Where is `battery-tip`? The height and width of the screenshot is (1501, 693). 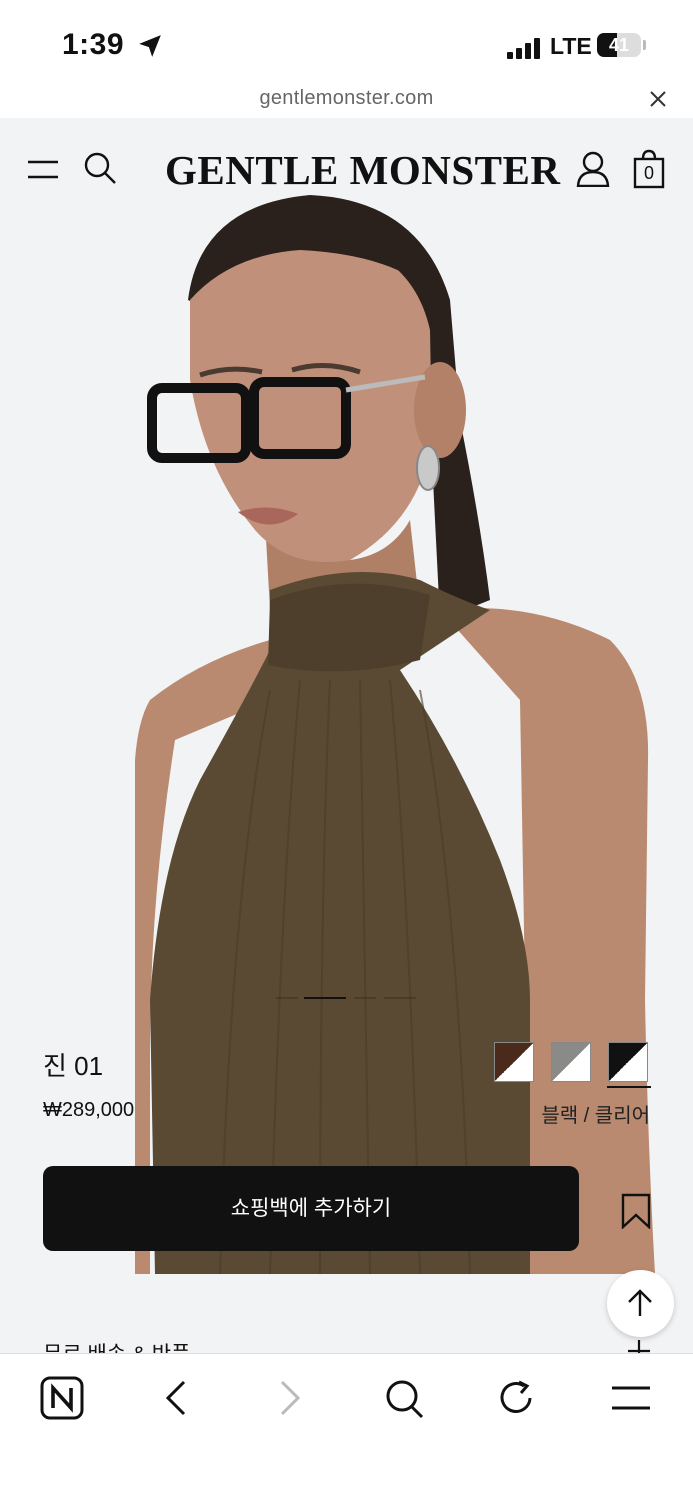
battery-tip is located at coordinates (644, 45).